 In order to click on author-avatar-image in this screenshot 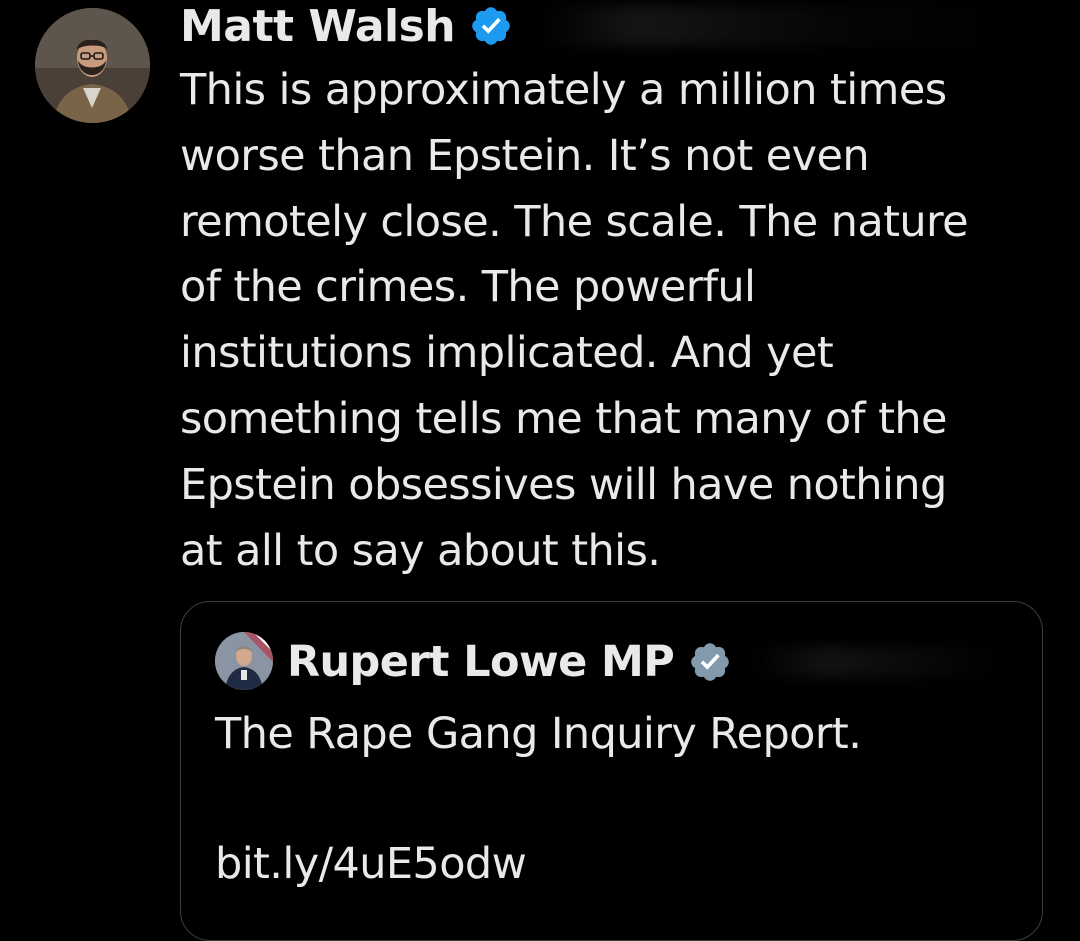, I will do `click(92, 65)`.